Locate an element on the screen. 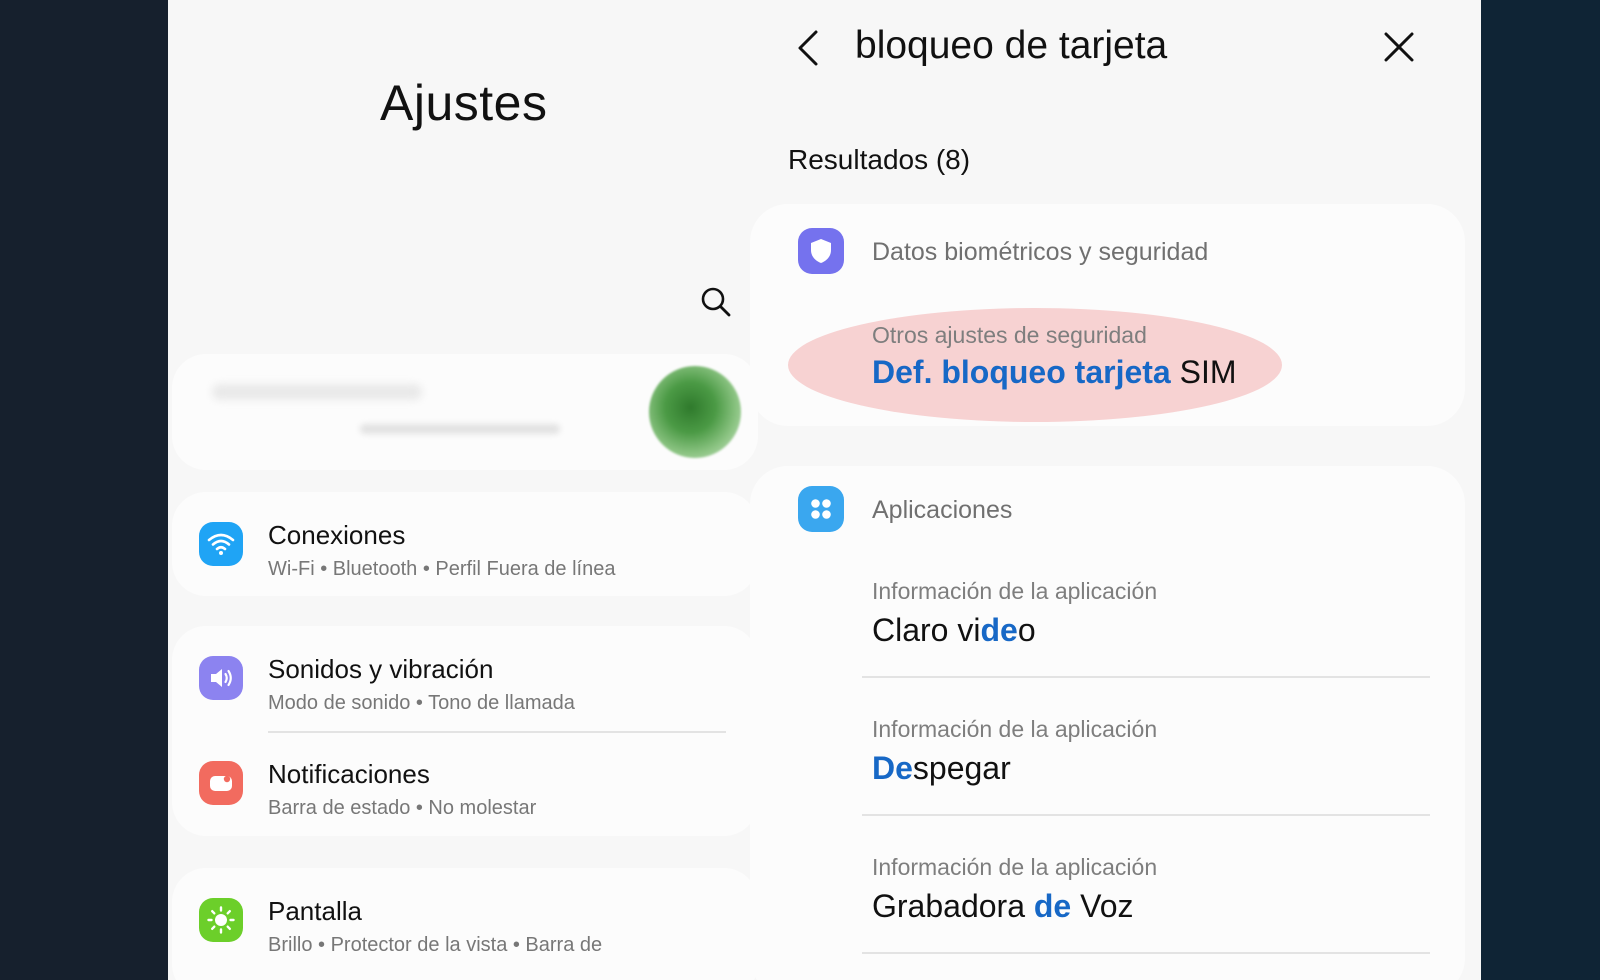  result-title: Grabadora de Voz is located at coordinates (1002, 906).